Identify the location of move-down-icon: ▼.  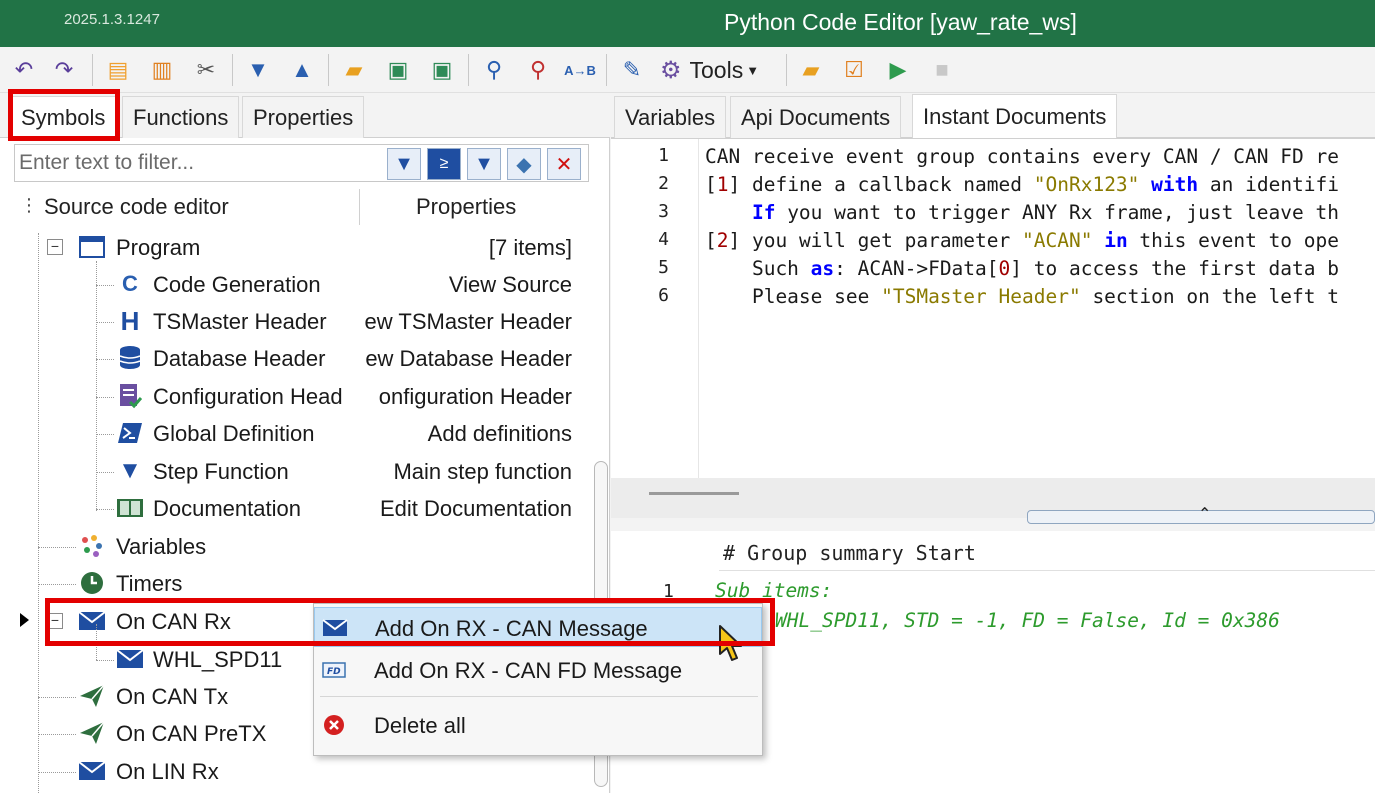
(258, 70).